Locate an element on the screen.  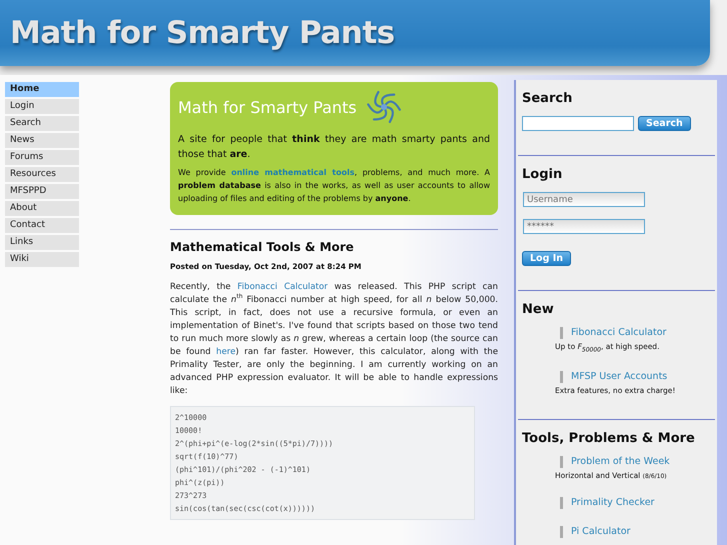
nav-item: Login is located at coordinates (42, 106).